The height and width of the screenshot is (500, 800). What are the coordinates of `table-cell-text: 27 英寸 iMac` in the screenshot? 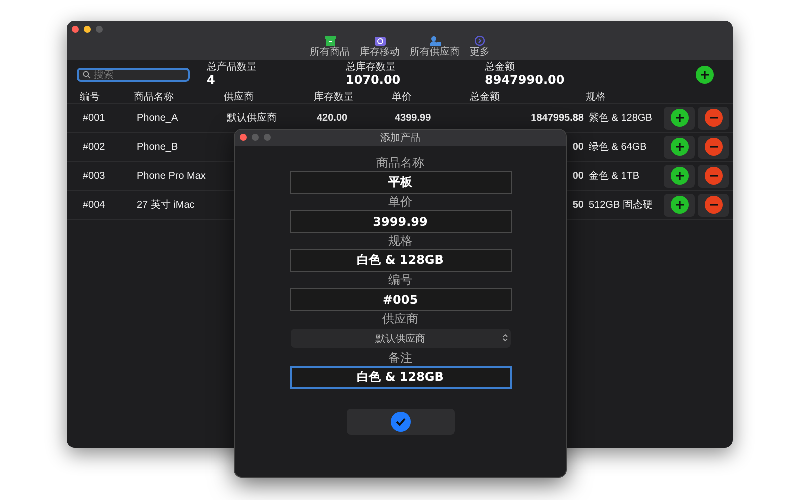 It's located at (166, 205).